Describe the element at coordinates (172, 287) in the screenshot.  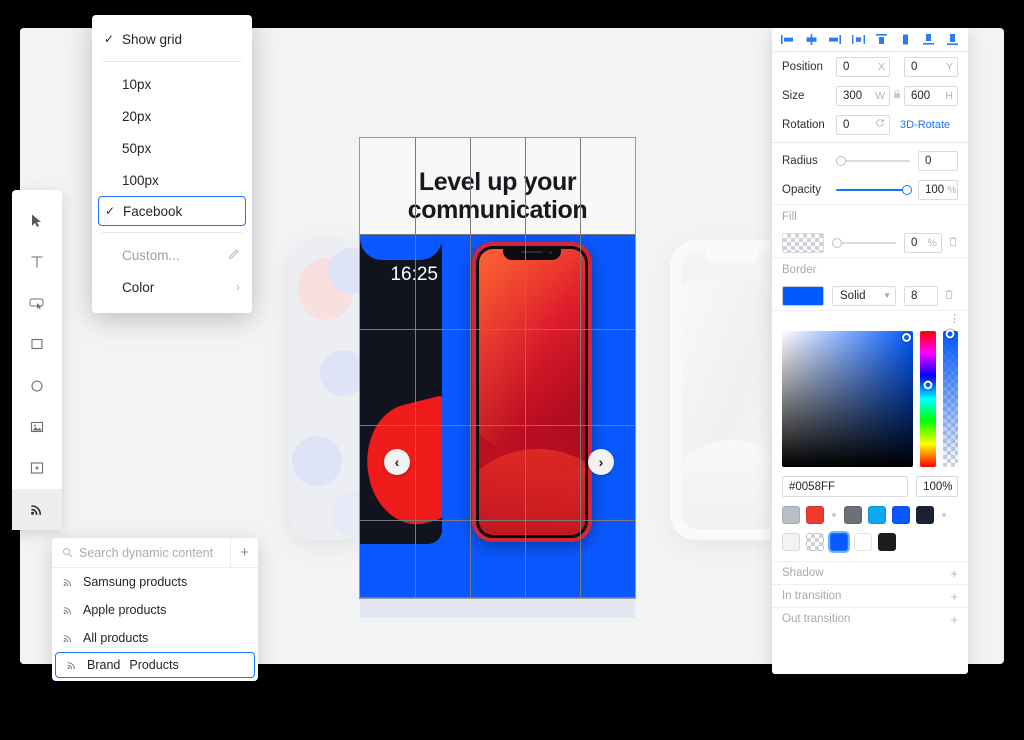
I see `menu-item-color: Color ›` at that location.